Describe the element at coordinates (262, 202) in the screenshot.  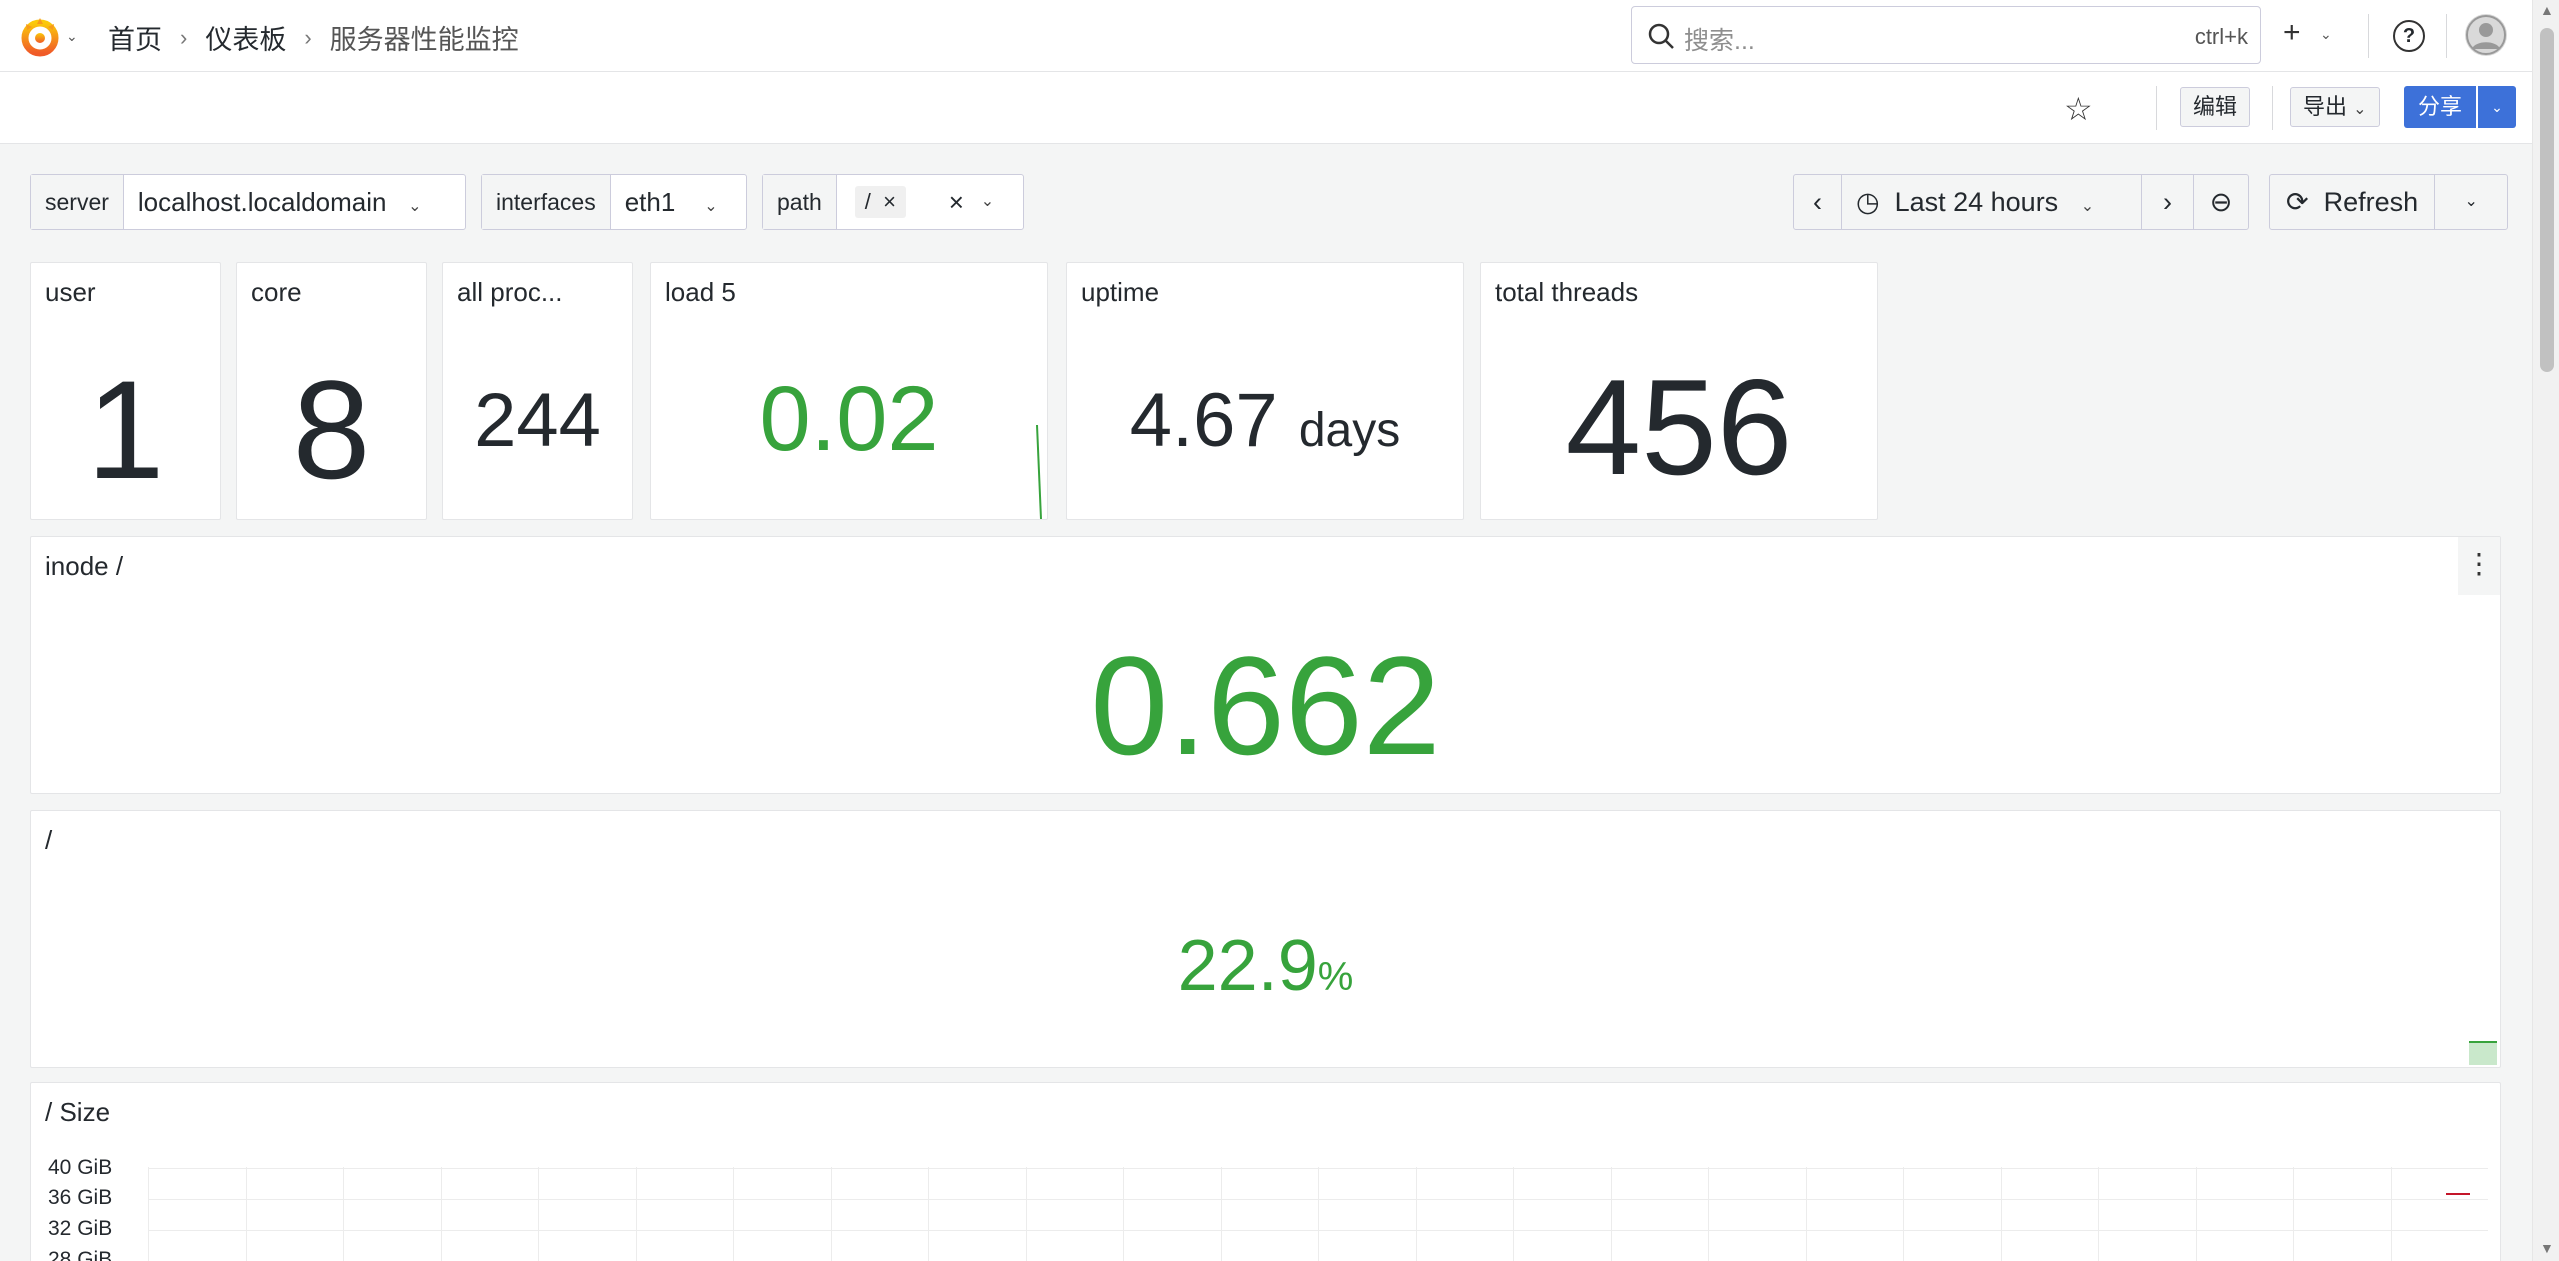
I see `variable-value-text: localhost.localdomain` at that location.